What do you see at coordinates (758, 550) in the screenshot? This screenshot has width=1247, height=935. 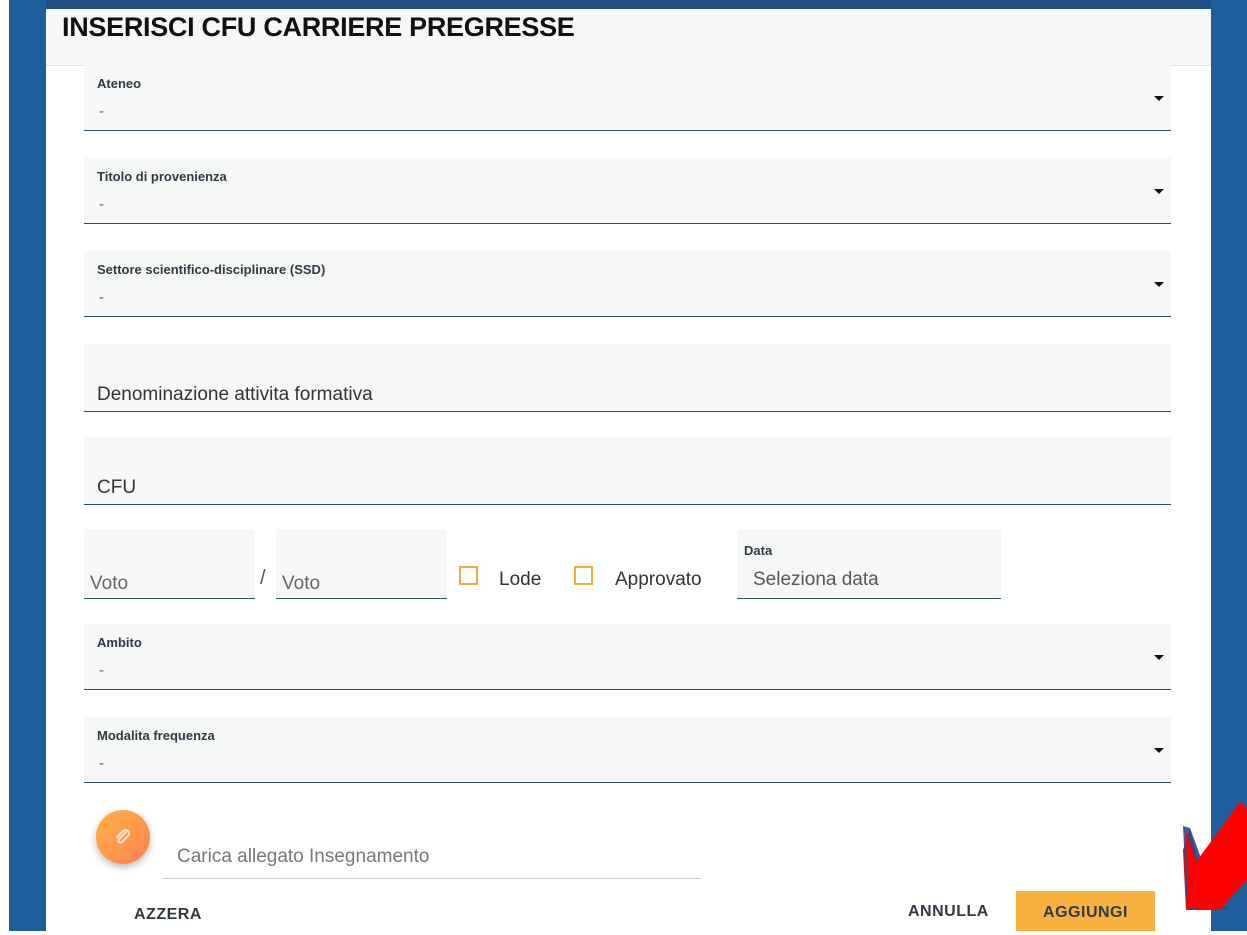 I see `data-label: Data` at bounding box center [758, 550].